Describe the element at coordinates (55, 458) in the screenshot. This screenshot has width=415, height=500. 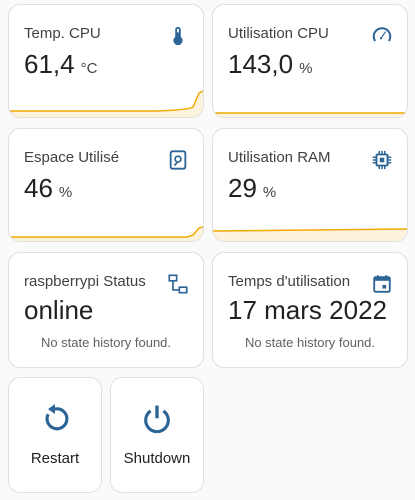
I see `restart-label: Restart` at that location.